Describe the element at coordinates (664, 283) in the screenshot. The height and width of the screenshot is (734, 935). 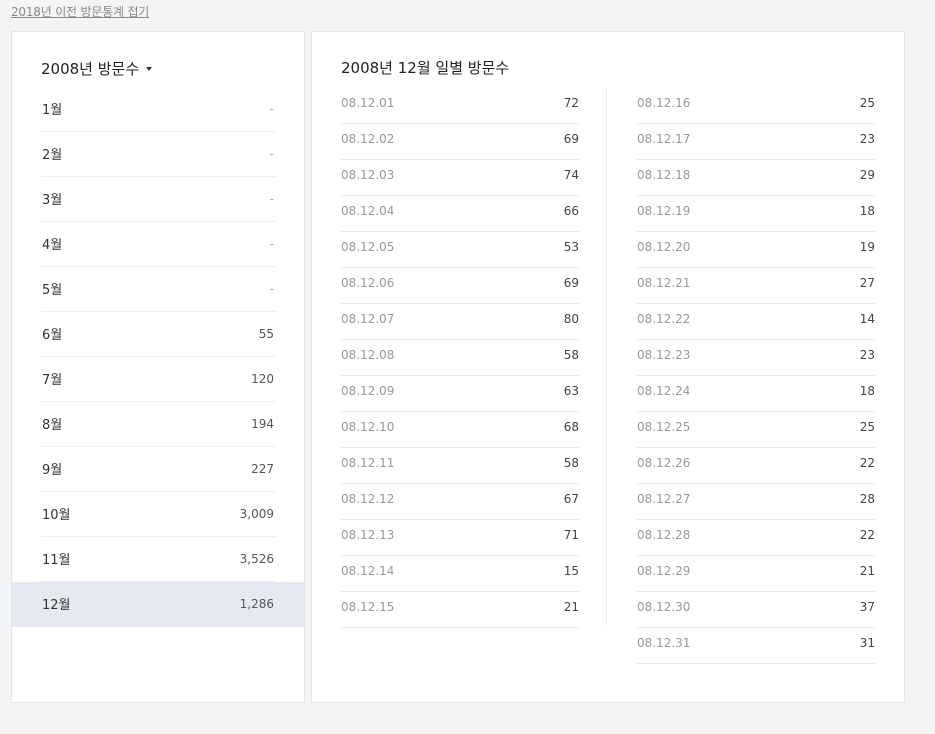
I see `daily-date: 08.12.21` at that location.